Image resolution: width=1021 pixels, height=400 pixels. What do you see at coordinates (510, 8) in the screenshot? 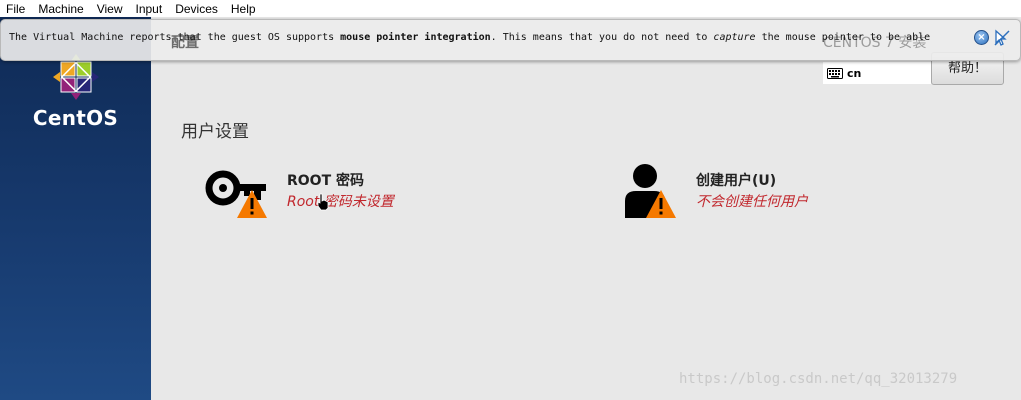
I see `vm-menu-bar: File Machine View Input Devices Help` at bounding box center [510, 8].